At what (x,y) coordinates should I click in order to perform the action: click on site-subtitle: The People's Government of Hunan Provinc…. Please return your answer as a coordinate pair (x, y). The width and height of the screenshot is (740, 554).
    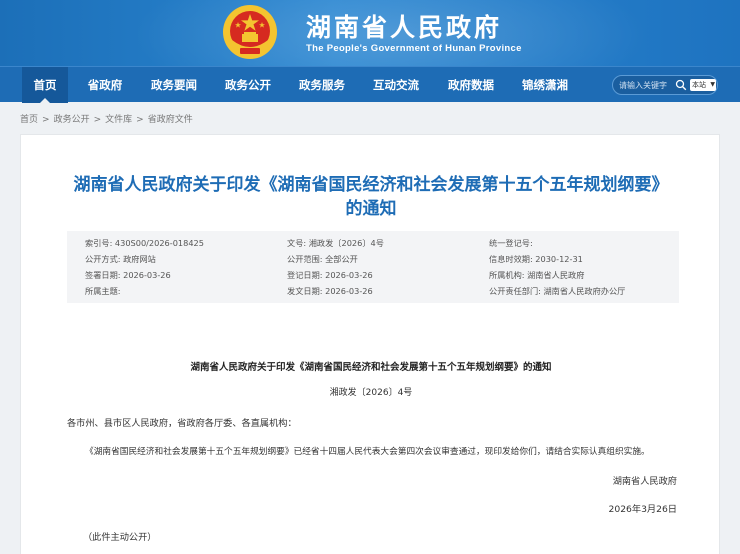
    Looking at the image, I should click on (414, 48).